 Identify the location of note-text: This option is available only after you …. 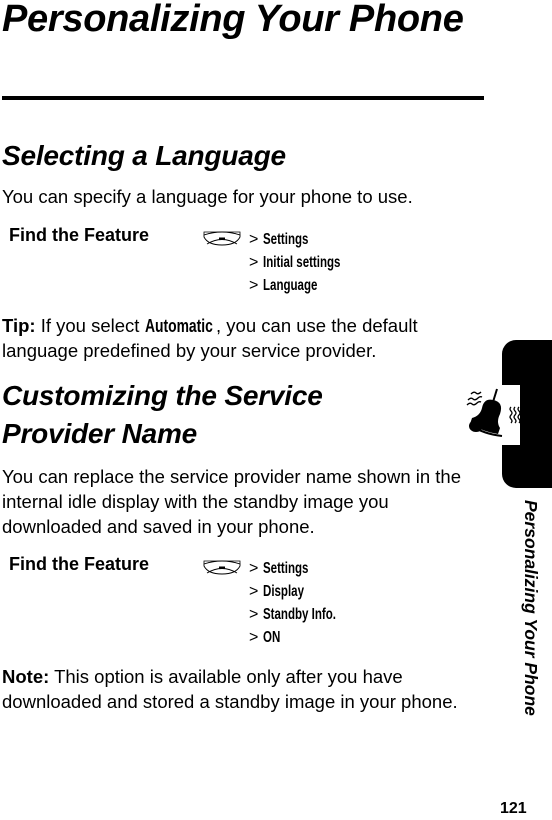
(230, 689).